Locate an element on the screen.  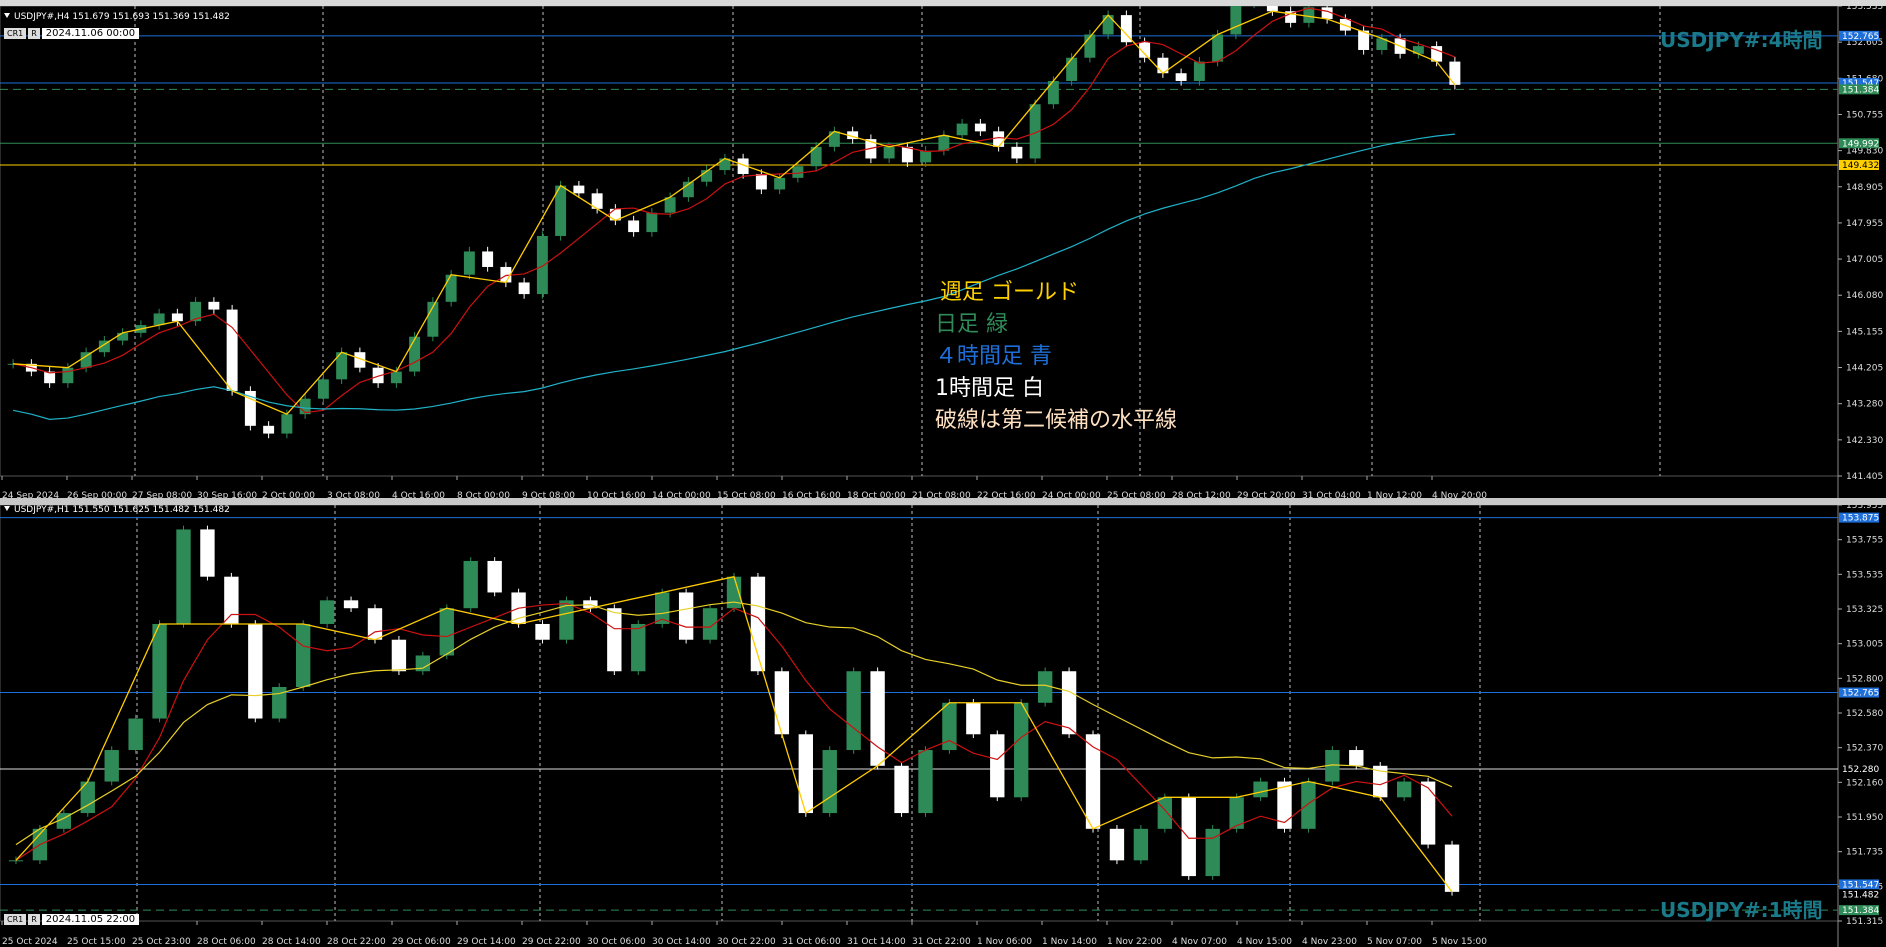
price-tick-label: 152.800 is located at coordinates (1864, 679).